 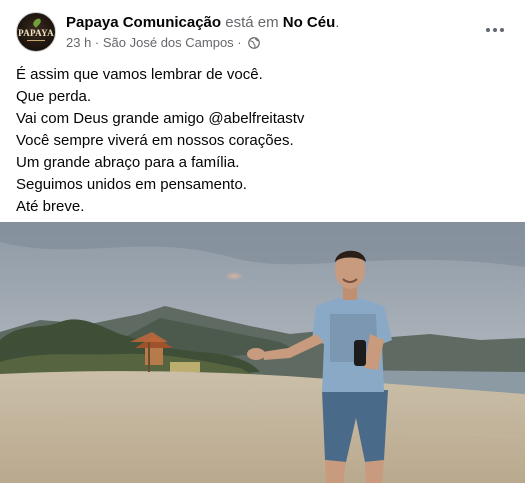 I want to click on message-line: Seguimos unidos em pensamento., so click(x=131, y=184).